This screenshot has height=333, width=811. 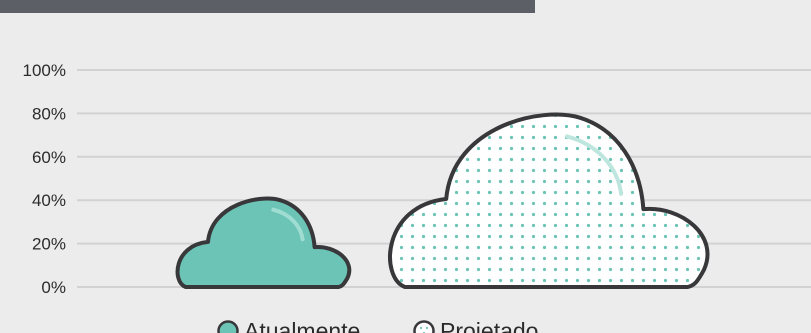 What do you see at coordinates (302, 325) in the screenshot?
I see `legend-label: Atualmente` at bounding box center [302, 325].